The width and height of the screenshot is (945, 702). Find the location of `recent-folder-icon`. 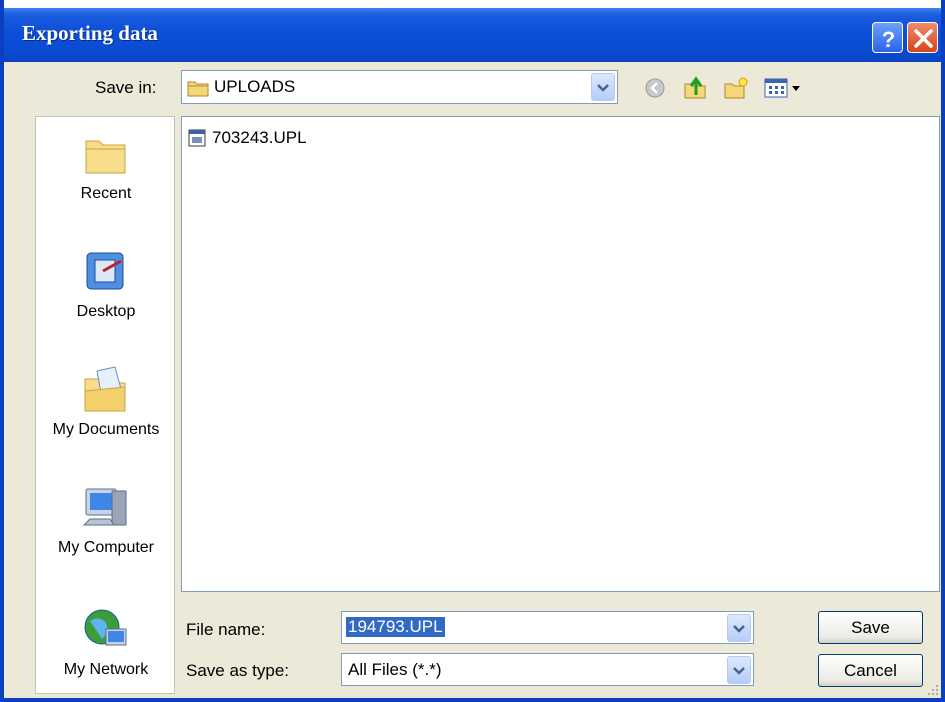

recent-folder-icon is located at coordinates (105, 157).